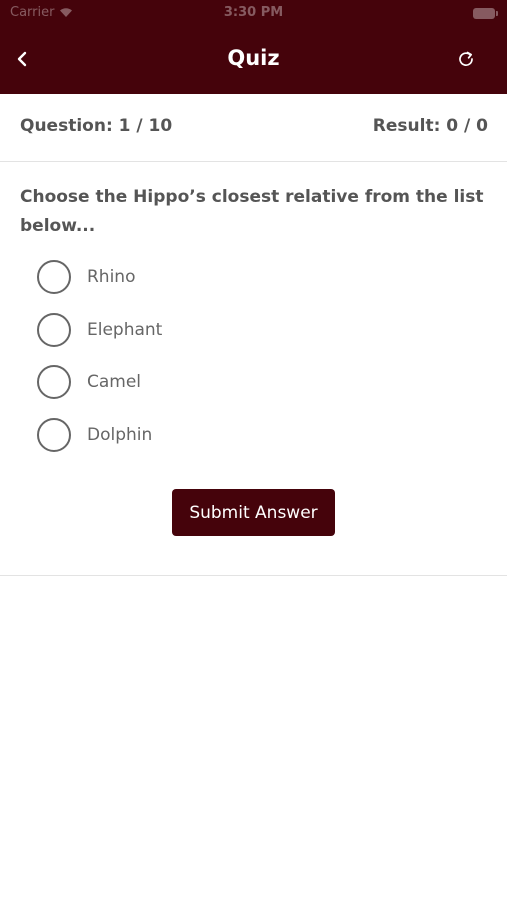  What do you see at coordinates (253, 575) in the screenshot?
I see `divider` at bounding box center [253, 575].